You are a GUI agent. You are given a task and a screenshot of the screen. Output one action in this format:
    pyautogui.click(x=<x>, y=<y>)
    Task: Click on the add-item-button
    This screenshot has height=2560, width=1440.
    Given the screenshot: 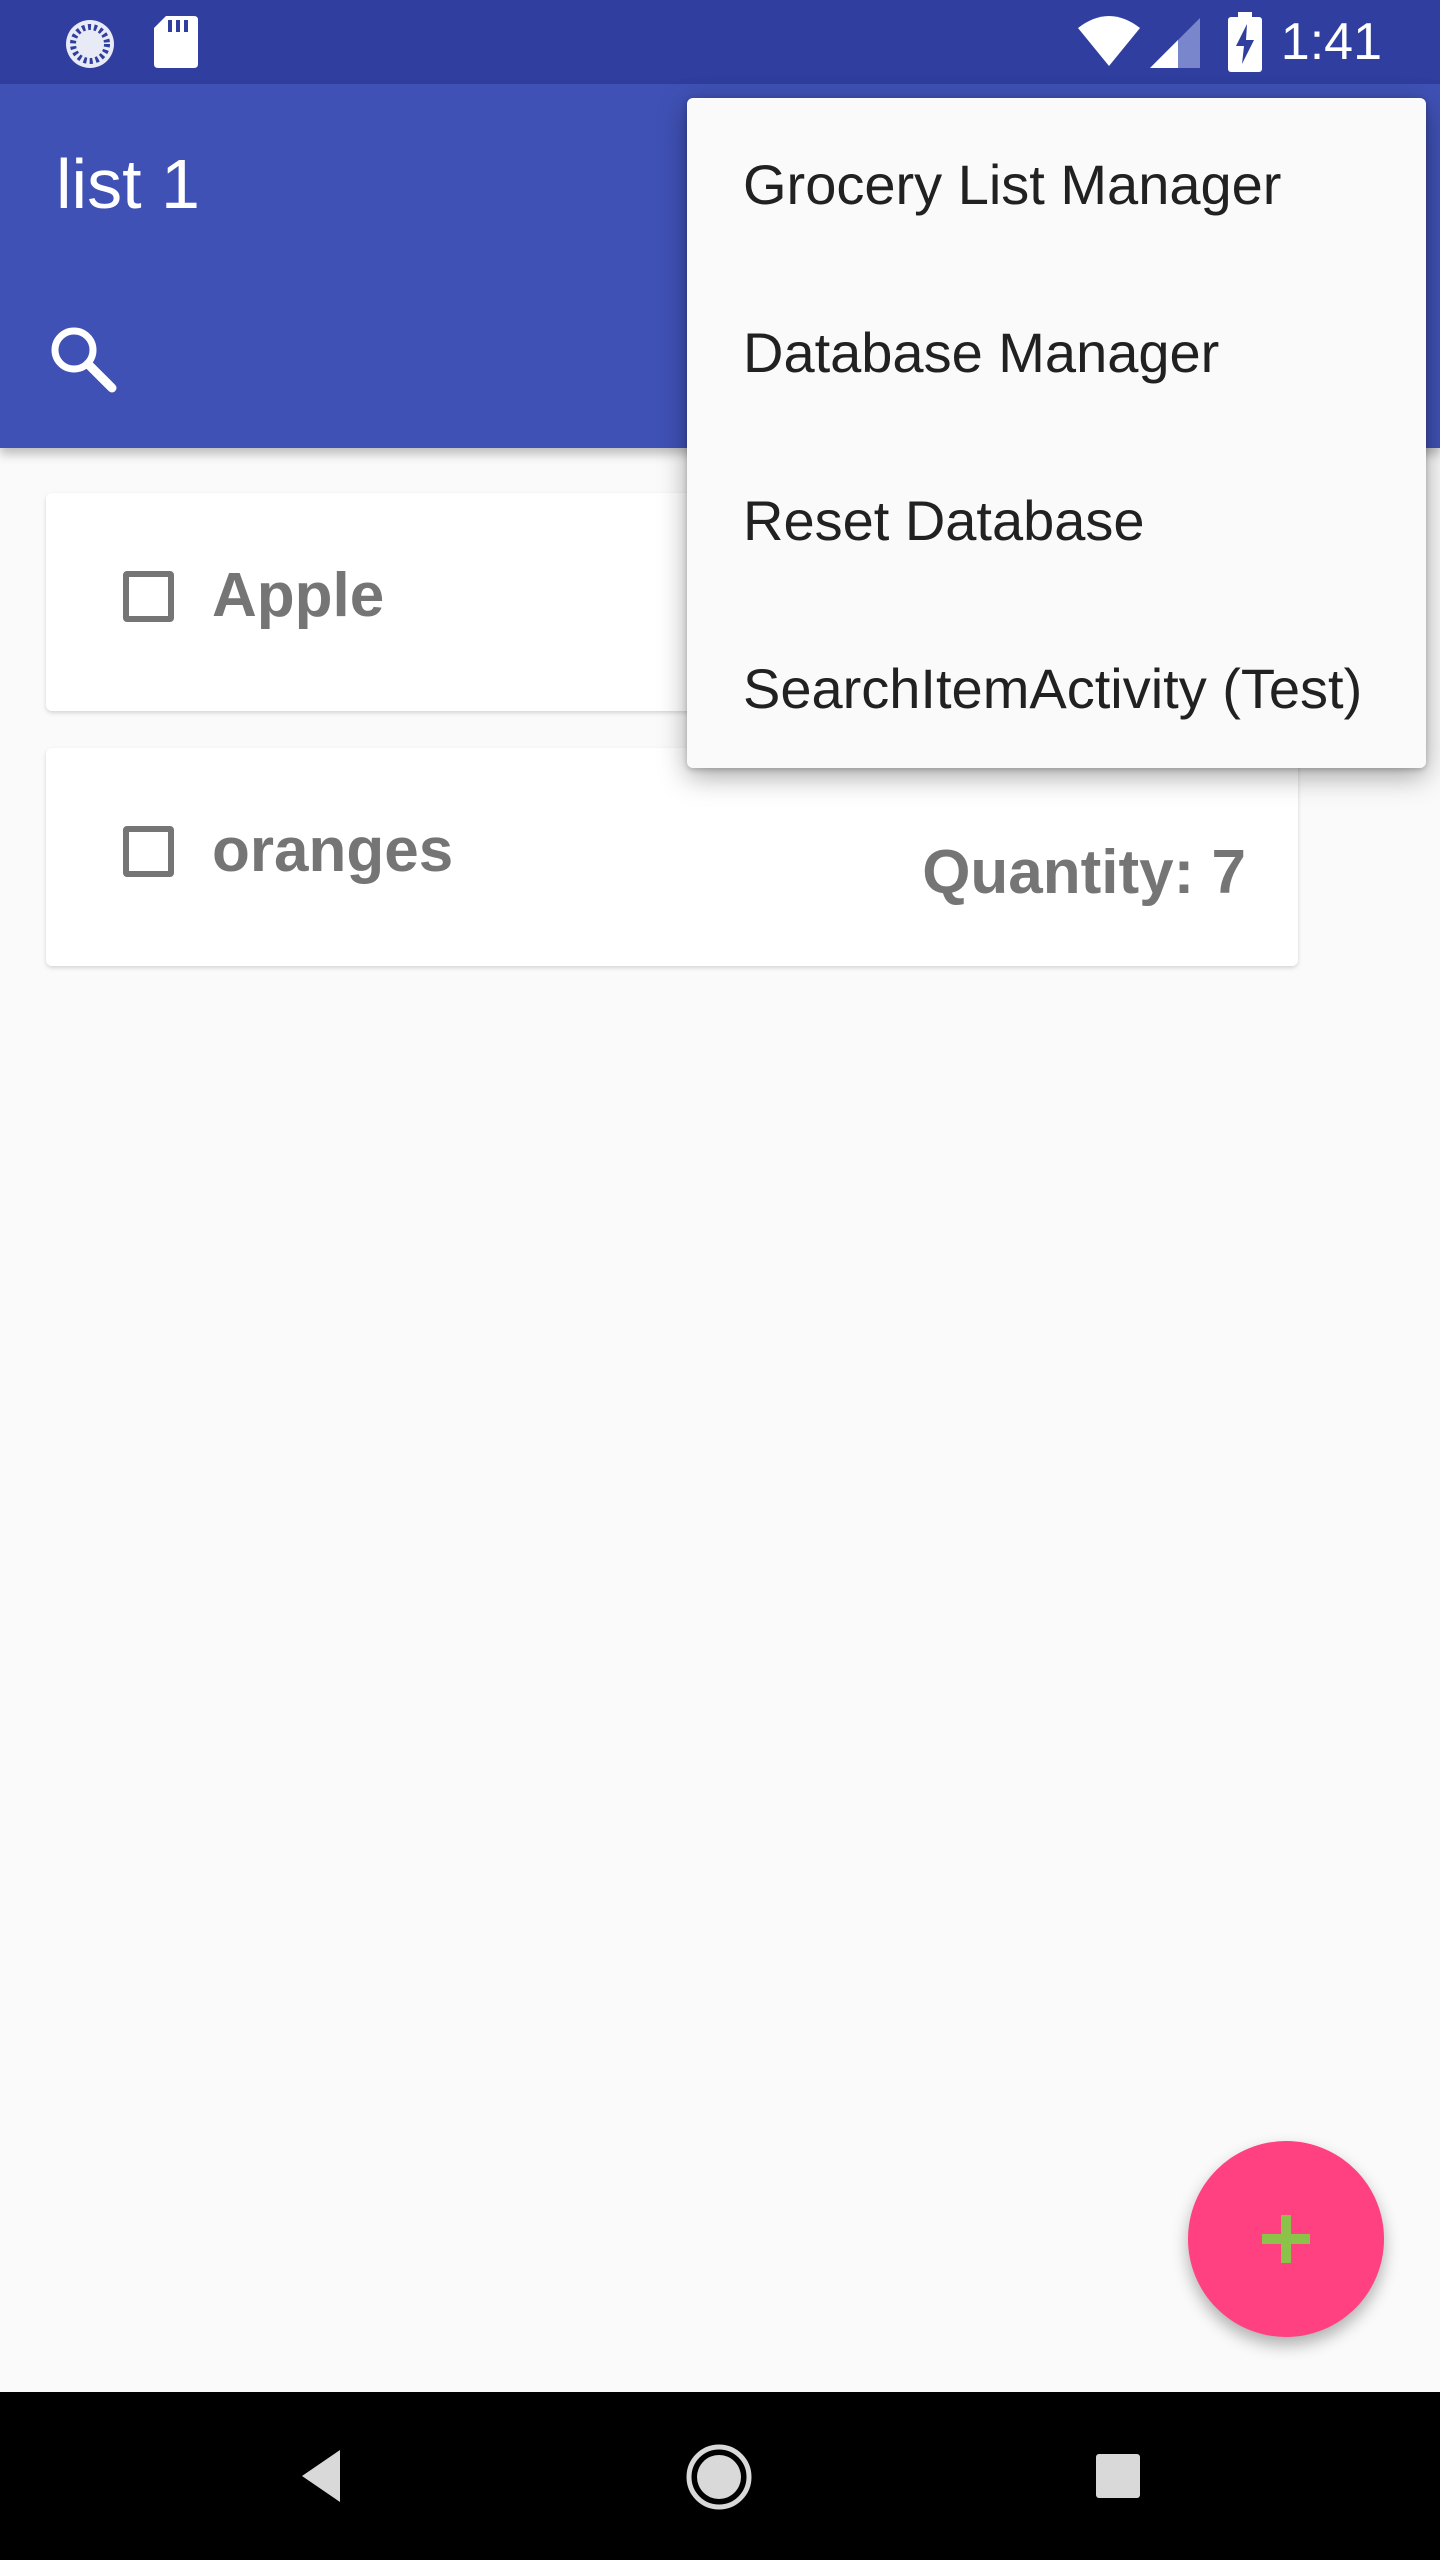 What is the action you would take?
    pyautogui.click(x=1286, y=2239)
    